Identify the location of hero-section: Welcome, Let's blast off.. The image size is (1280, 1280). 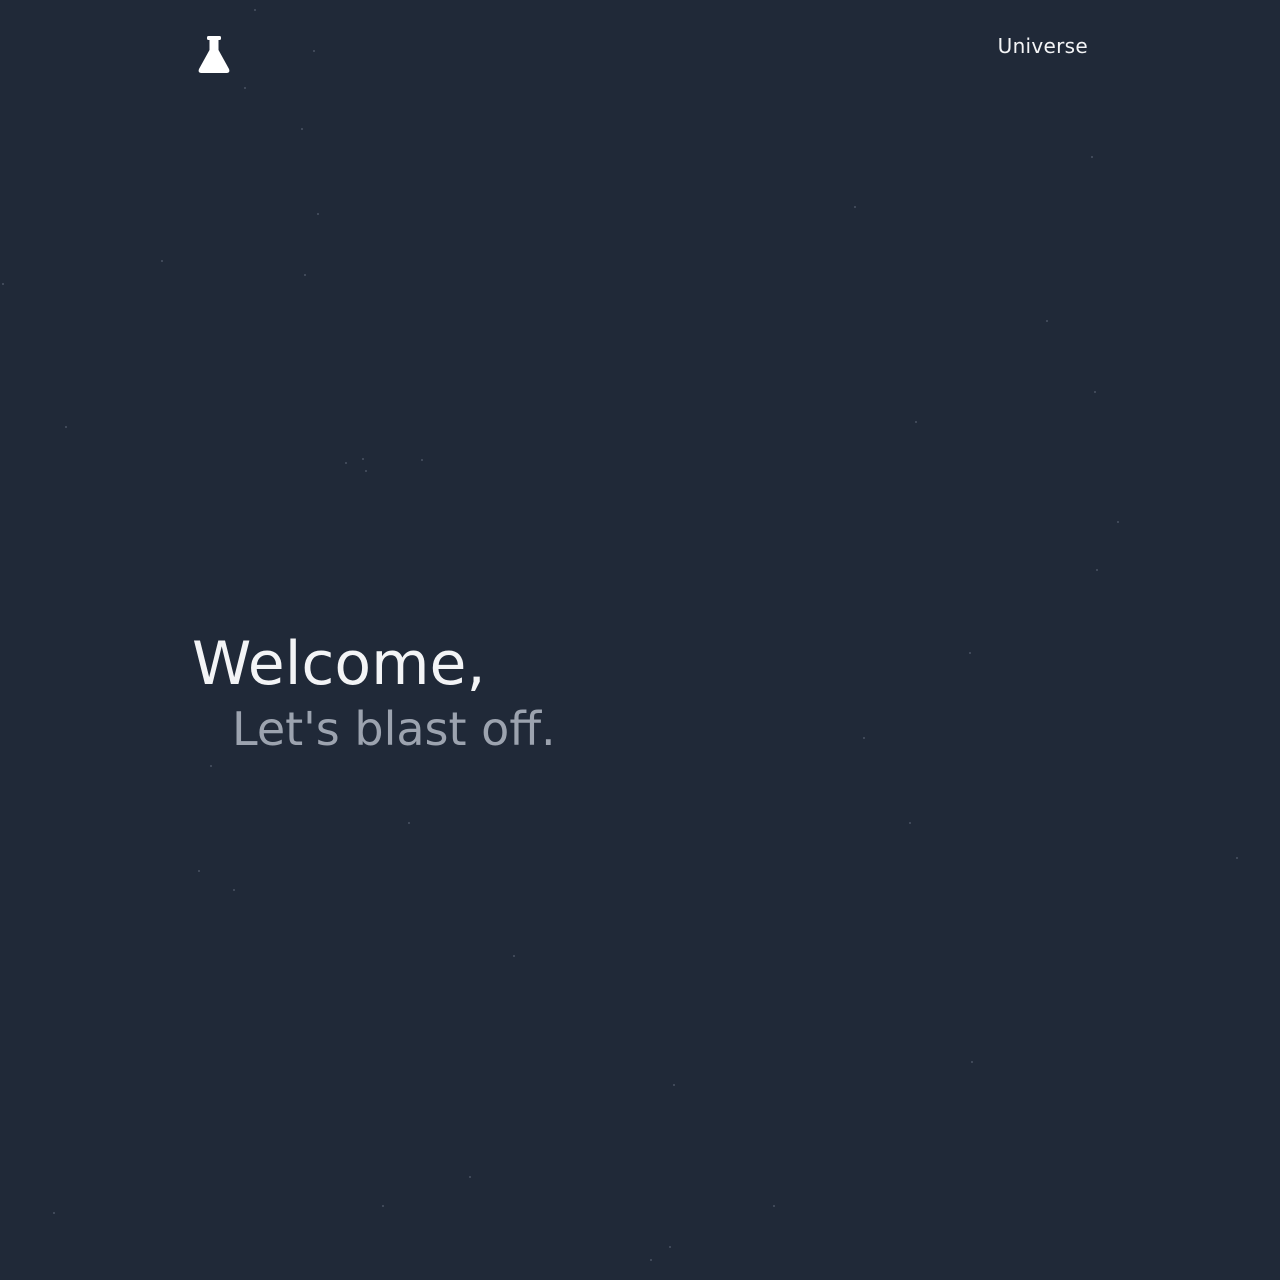
(374, 689).